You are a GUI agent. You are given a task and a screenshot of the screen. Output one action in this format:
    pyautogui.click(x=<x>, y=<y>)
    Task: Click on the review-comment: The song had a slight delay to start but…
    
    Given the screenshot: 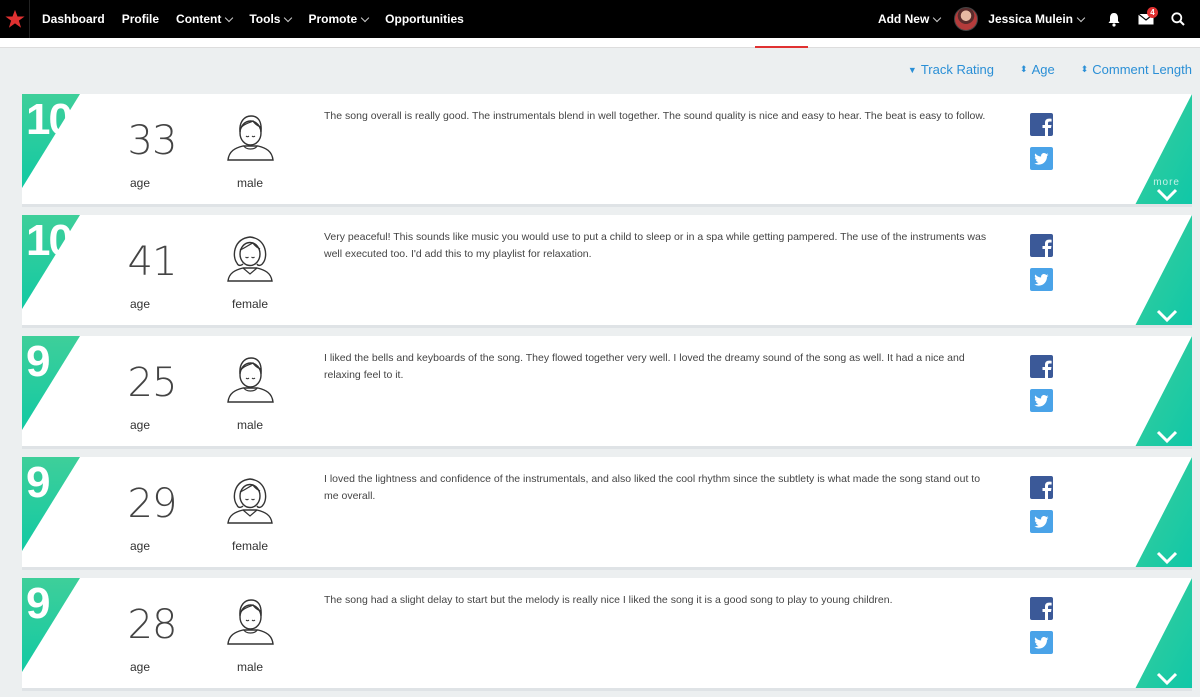 What is the action you would take?
    pyautogui.click(x=608, y=600)
    